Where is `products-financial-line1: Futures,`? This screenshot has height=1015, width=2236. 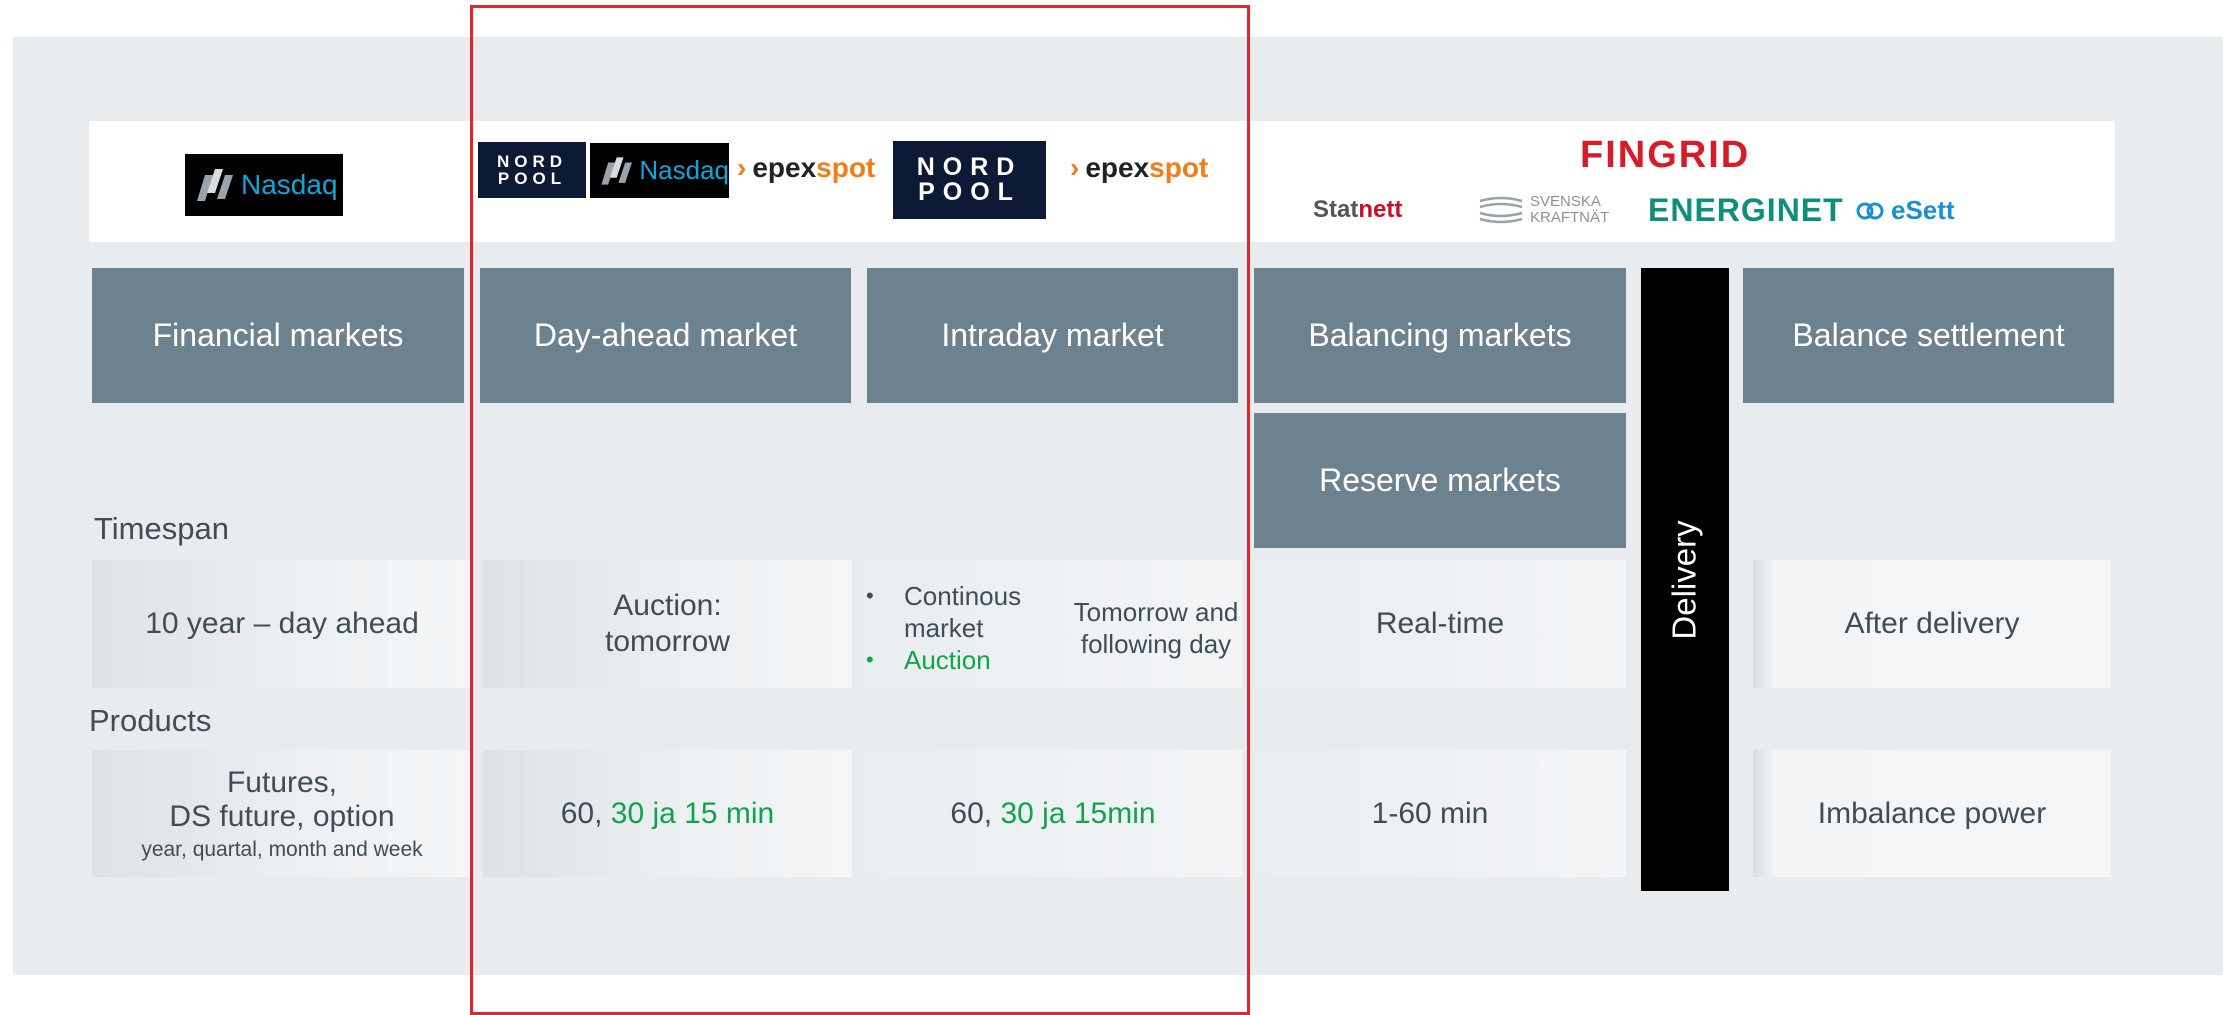
products-financial-line1: Futures, is located at coordinates (282, 782).